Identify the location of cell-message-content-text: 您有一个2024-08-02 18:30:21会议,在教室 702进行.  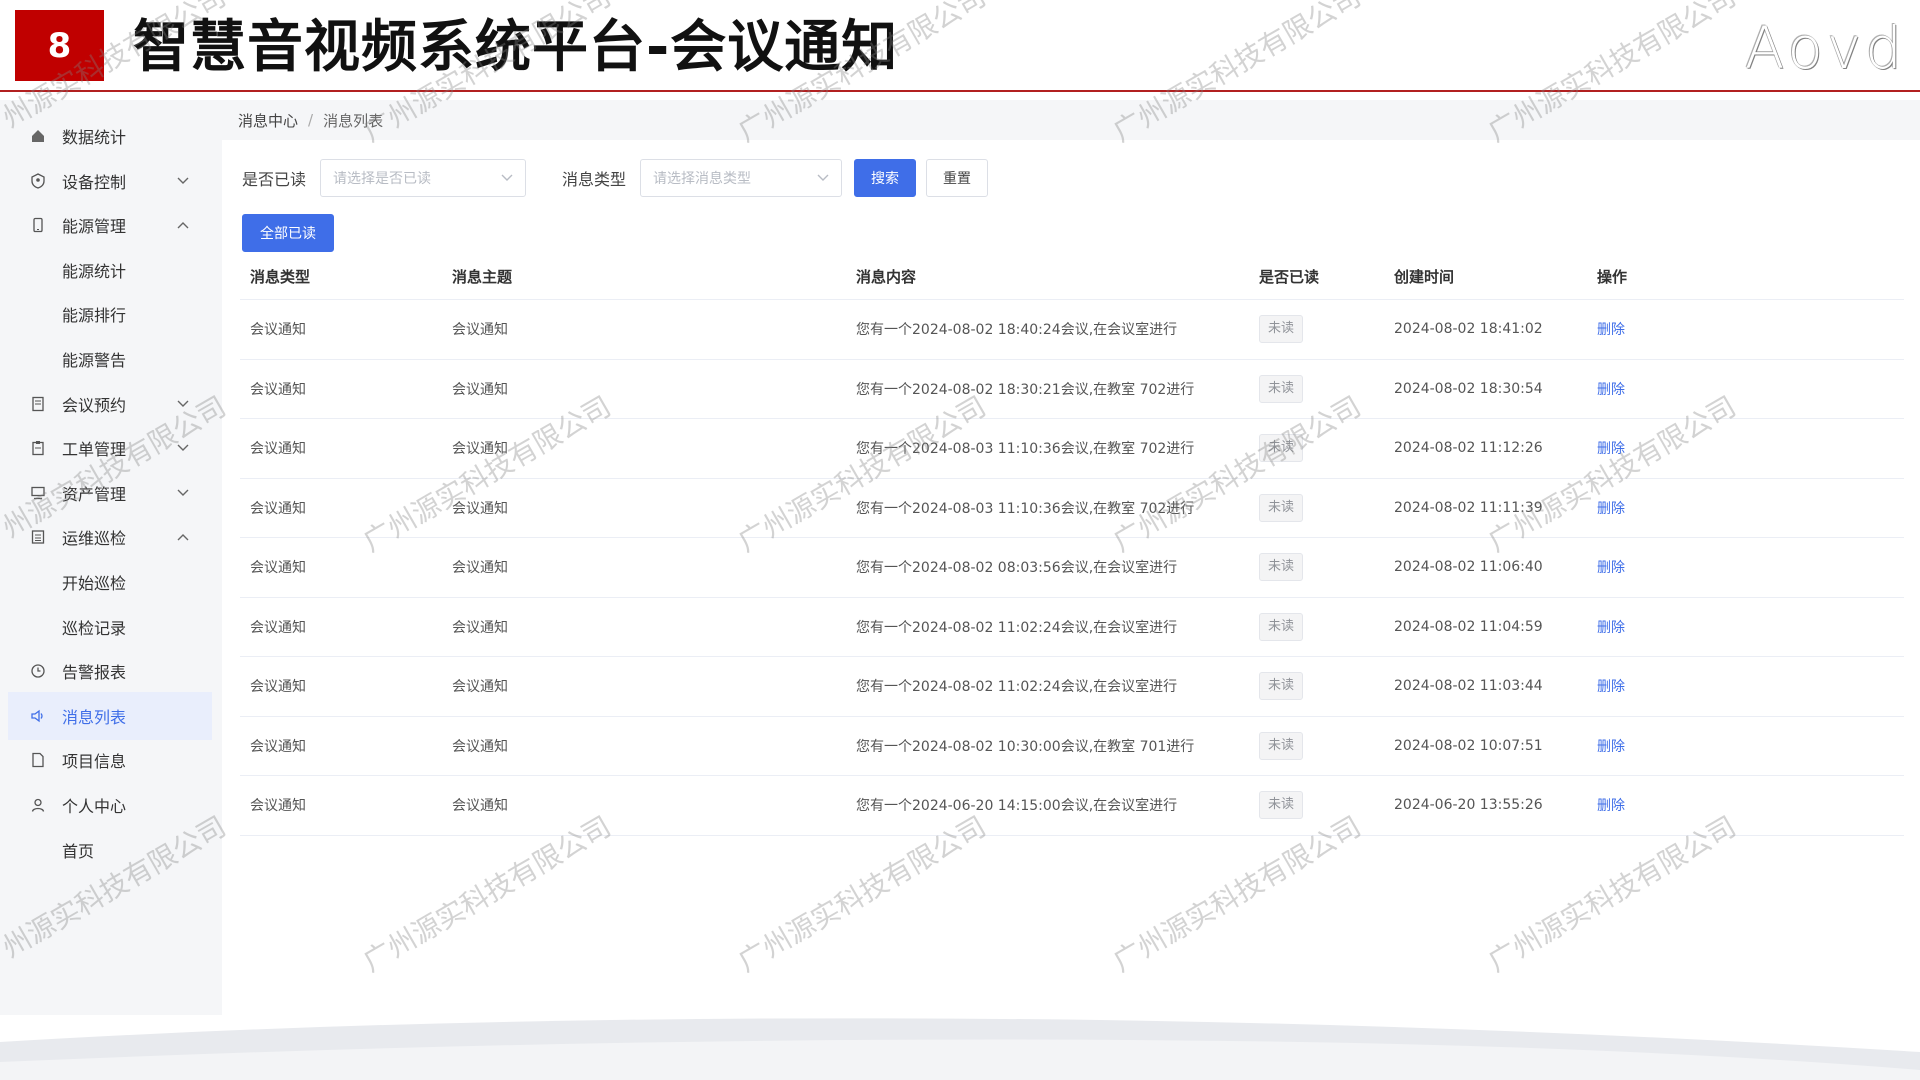
(1025, 389).